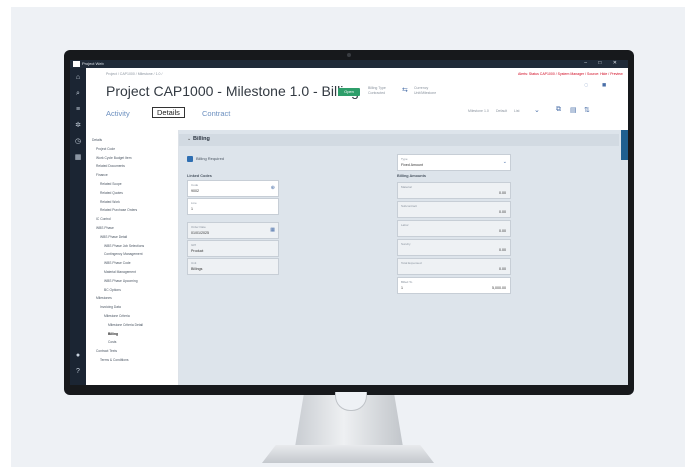 The height and width of the screenshot is (474, 697). I want to click on bookmark-icon: ■, so click(604, 85).